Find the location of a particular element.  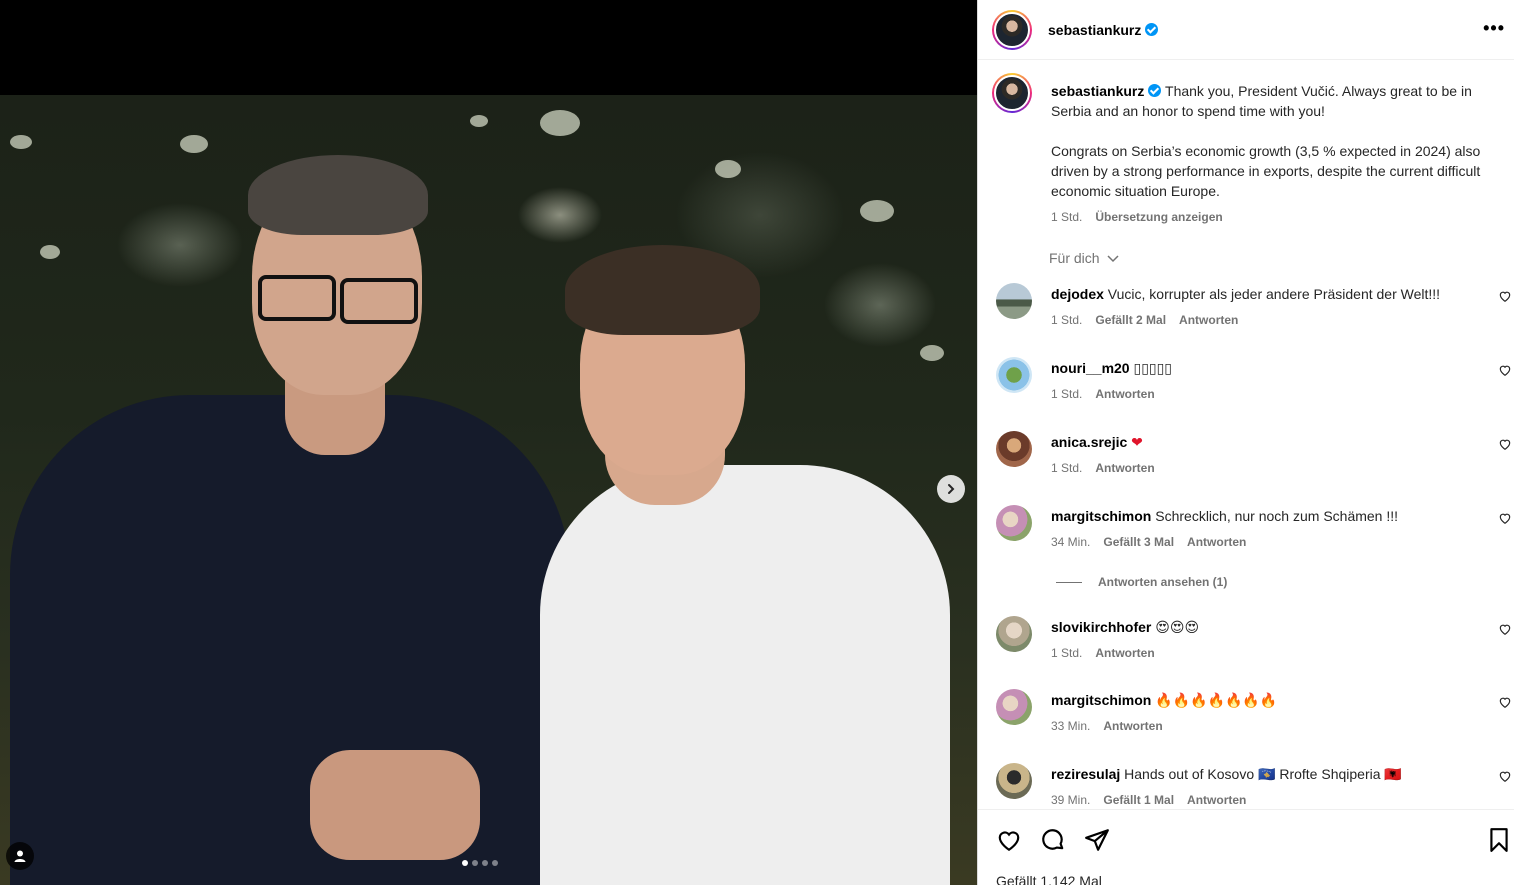

comment-username: slovikirchhofer is located at coordinates (1101, 627).